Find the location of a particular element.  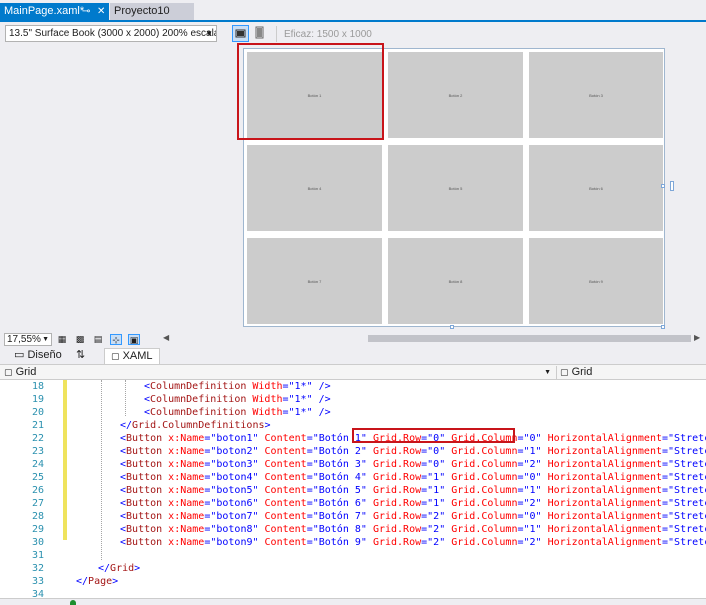

landscape-icon is located at coordinates (240, 33).